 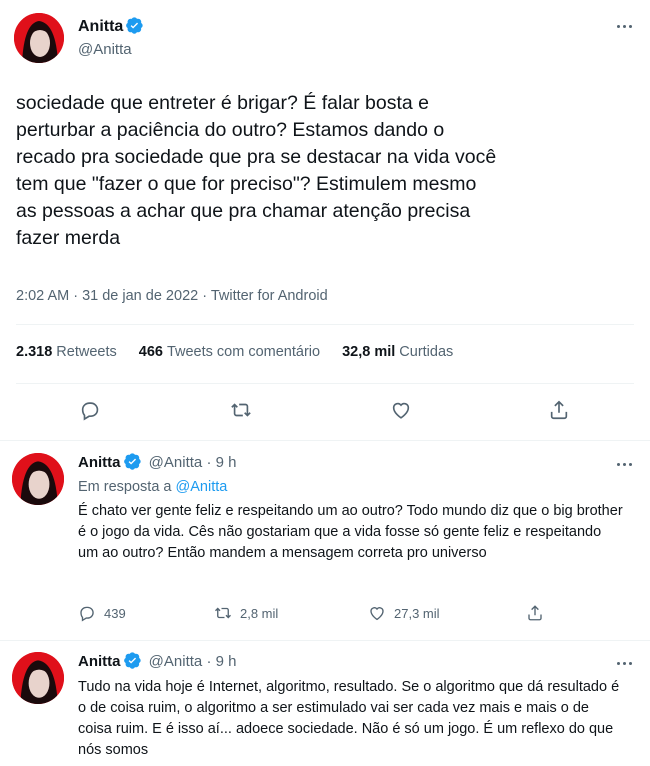 I want to click on retweets-stat: 2.318 Retweets, so click(x=66, y=352).